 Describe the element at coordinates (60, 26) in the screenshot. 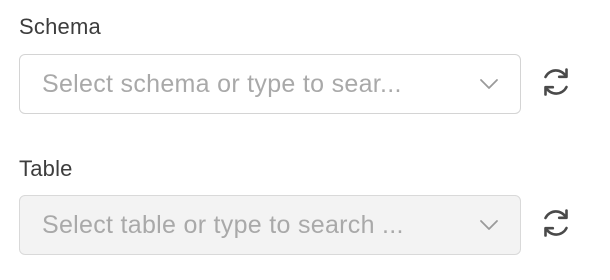

I see `schema-label: Schema` at that location.